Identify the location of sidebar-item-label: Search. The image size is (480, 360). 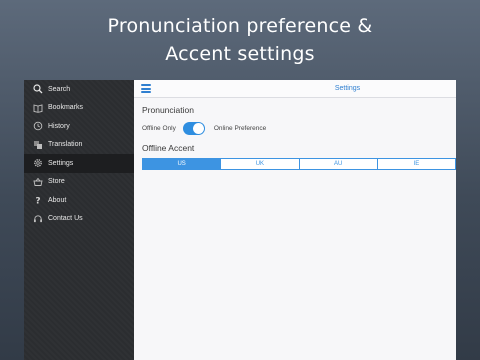
(59, 89).